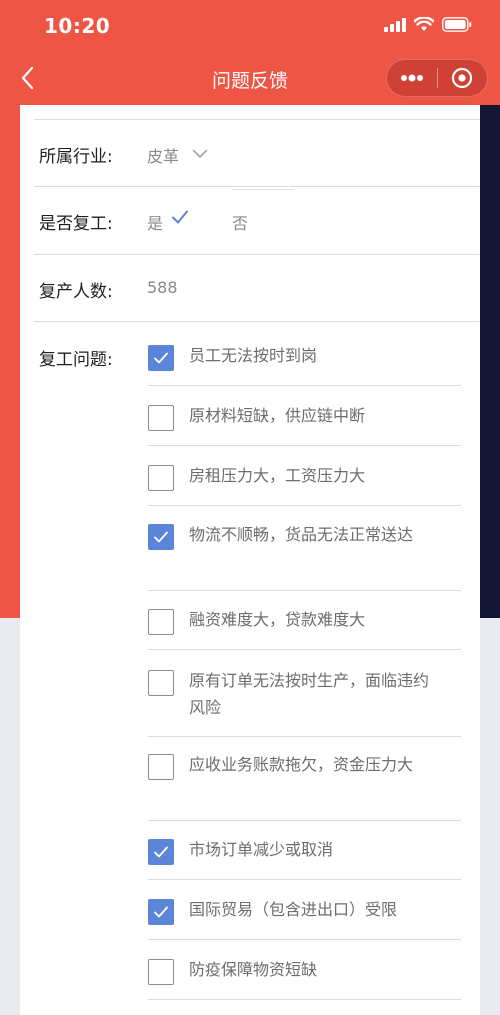  I want to click on more-dots-icon, so click(411, 78).